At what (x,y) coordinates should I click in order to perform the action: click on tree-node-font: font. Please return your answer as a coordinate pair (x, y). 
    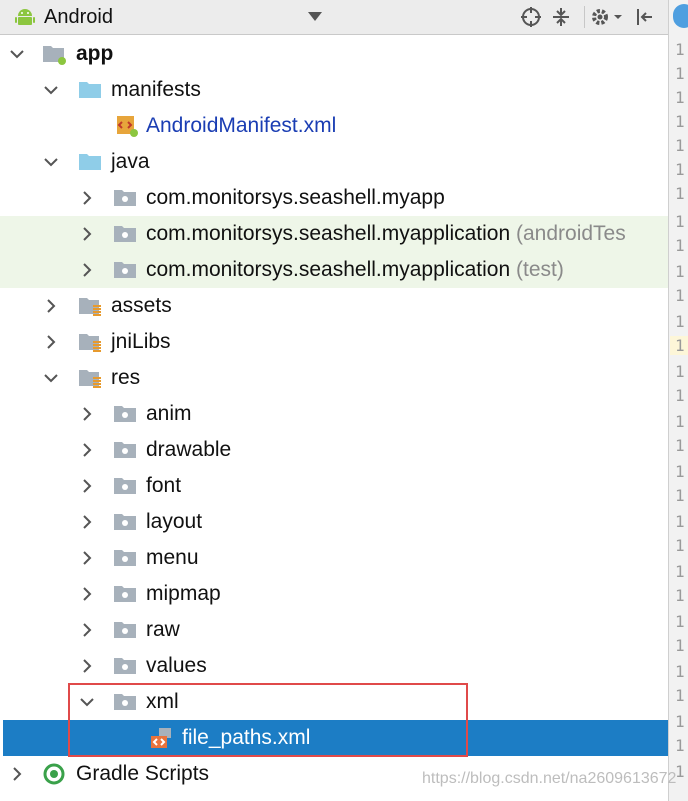
    Looking at the image, I should click on (334, 486).